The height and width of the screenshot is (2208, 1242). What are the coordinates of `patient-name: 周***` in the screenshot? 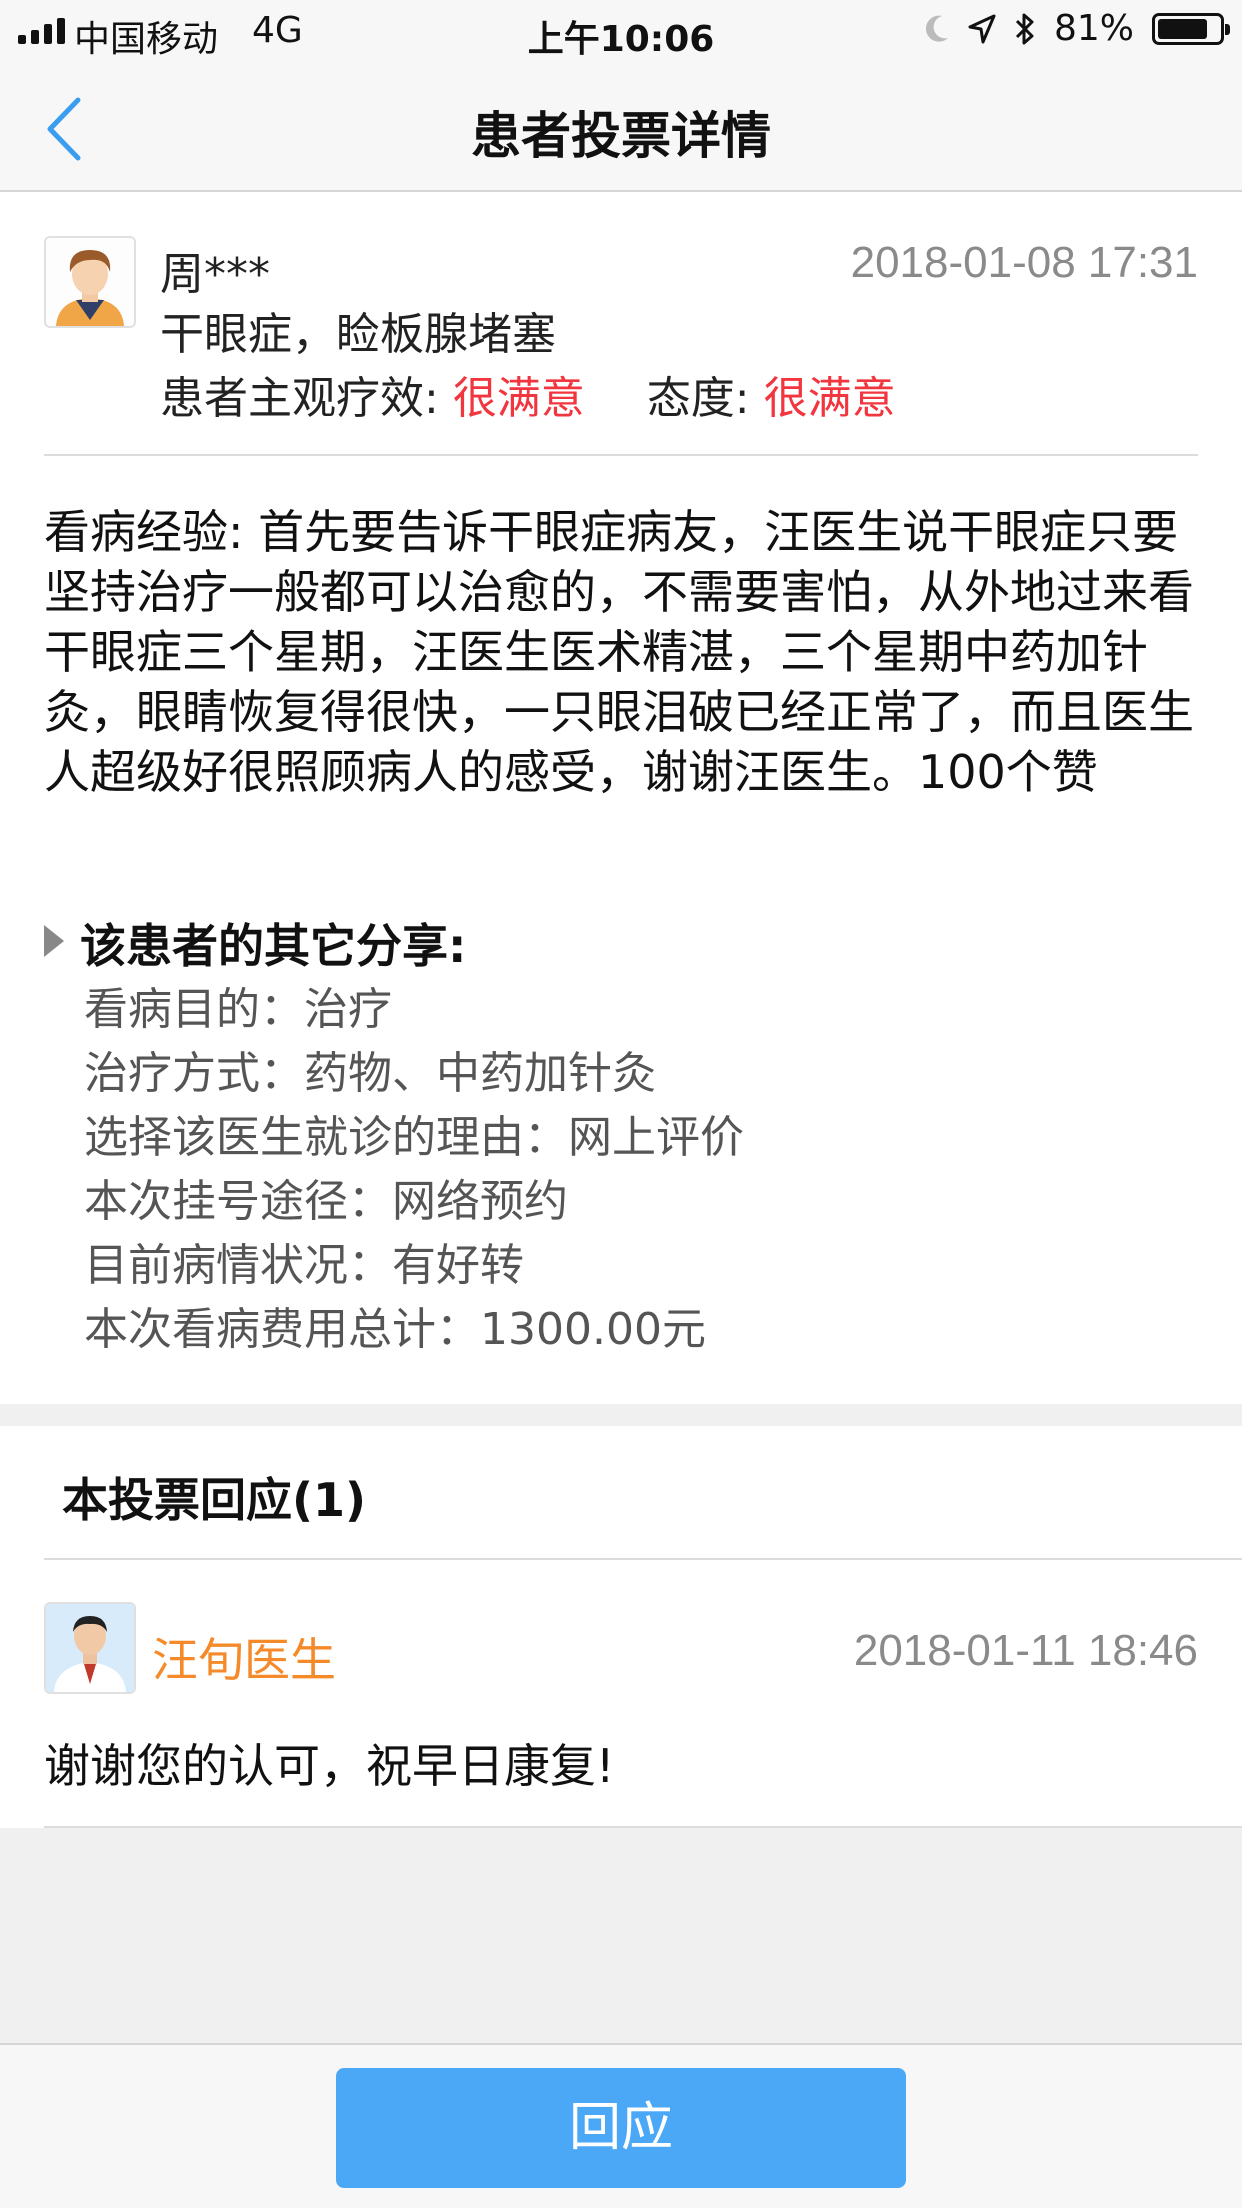 It's located at (215, 274).